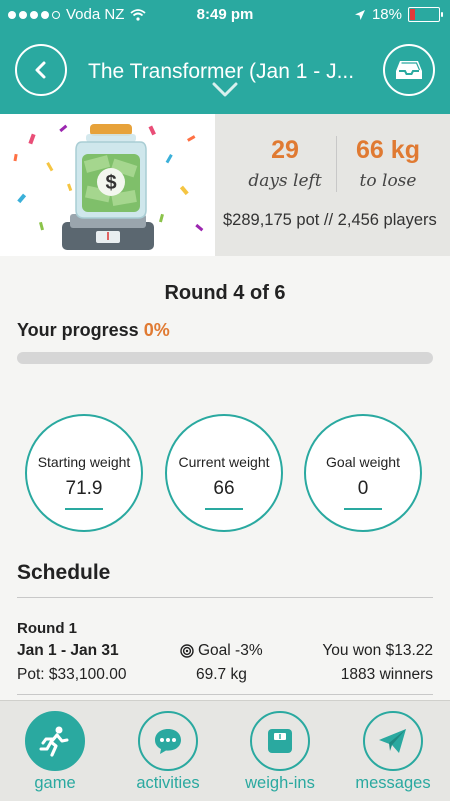 The height and width of the screenshot is (801, 450). I want to click on runner-icon, so click(54, 741).